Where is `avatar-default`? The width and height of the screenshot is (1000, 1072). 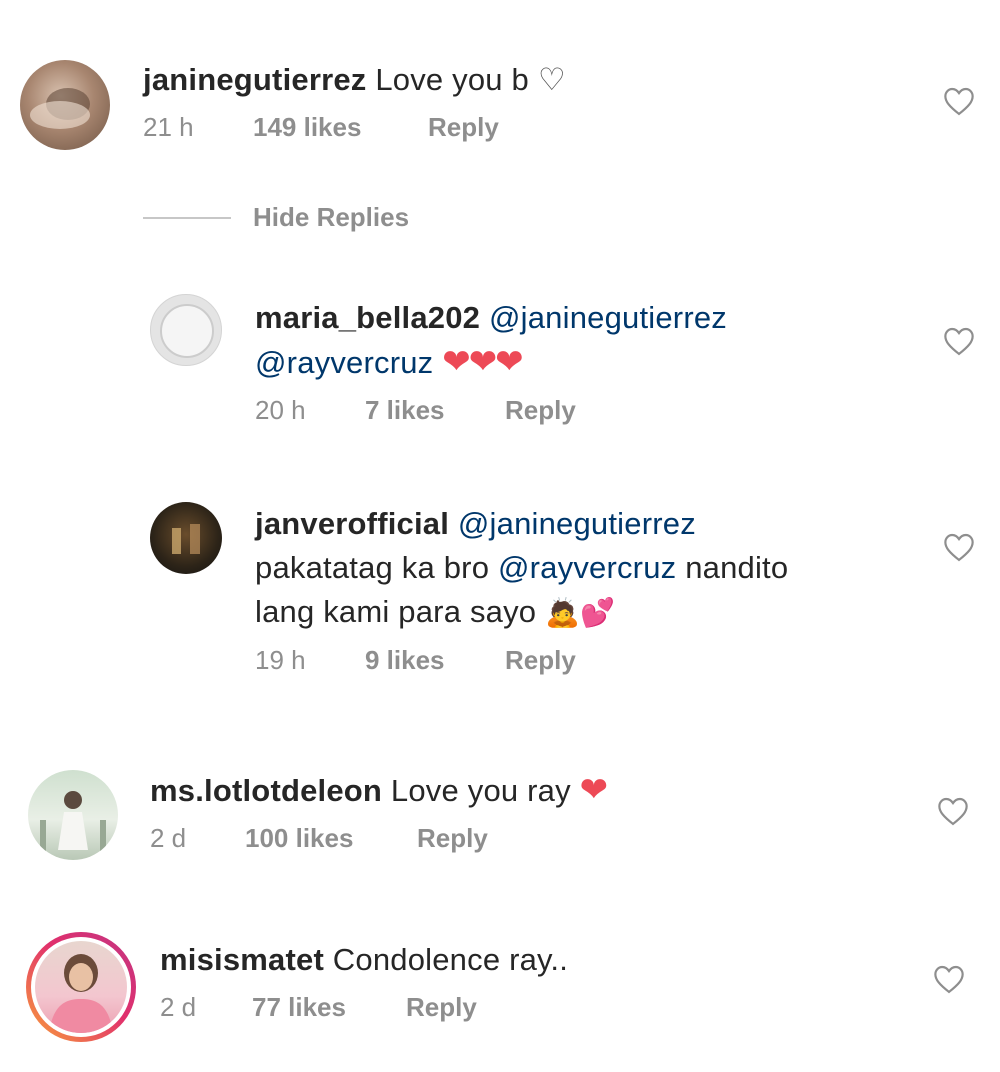
avatar-default is located at coordinates (186, 330).